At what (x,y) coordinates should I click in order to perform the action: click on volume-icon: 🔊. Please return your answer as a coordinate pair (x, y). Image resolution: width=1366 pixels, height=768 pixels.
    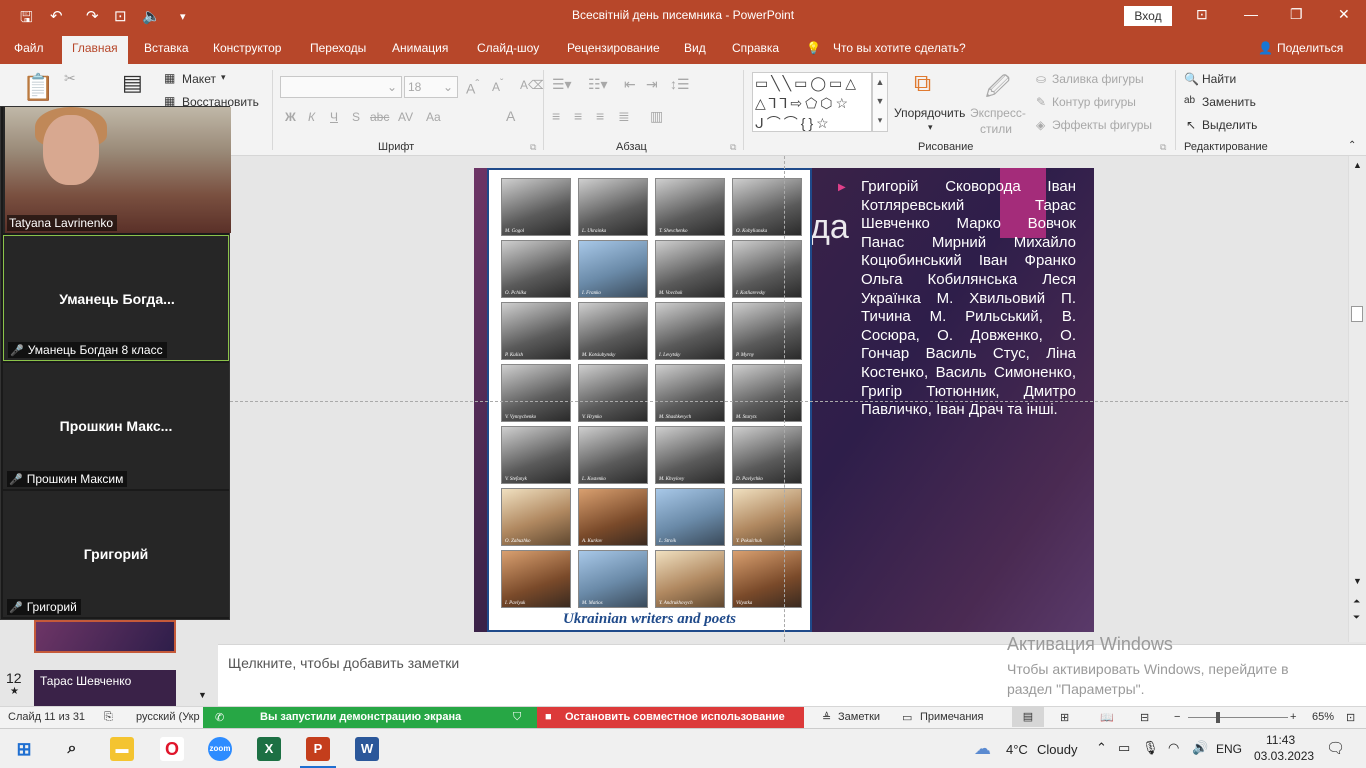
    Looking at the image, I should click on (1200, 748).